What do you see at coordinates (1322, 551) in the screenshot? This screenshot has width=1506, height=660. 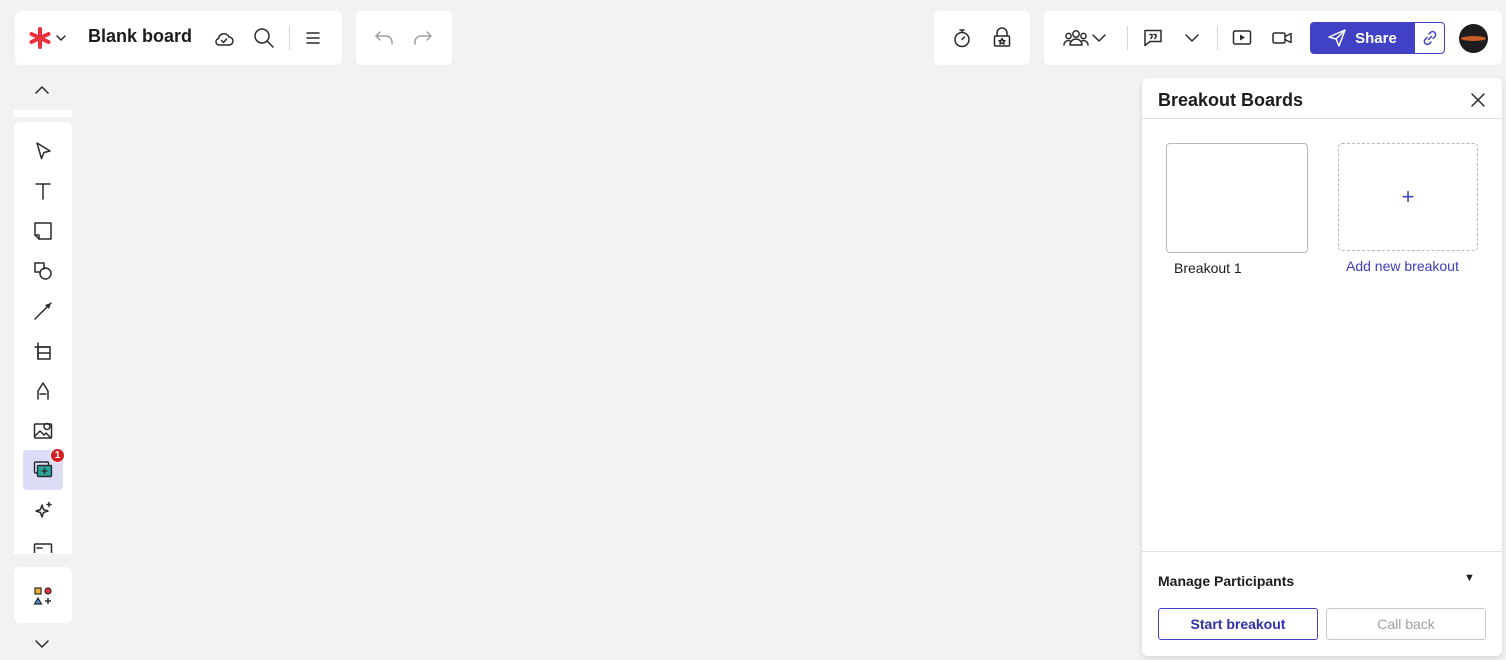 I see `panel-footer-divider` at bounding box center [1322, 551].